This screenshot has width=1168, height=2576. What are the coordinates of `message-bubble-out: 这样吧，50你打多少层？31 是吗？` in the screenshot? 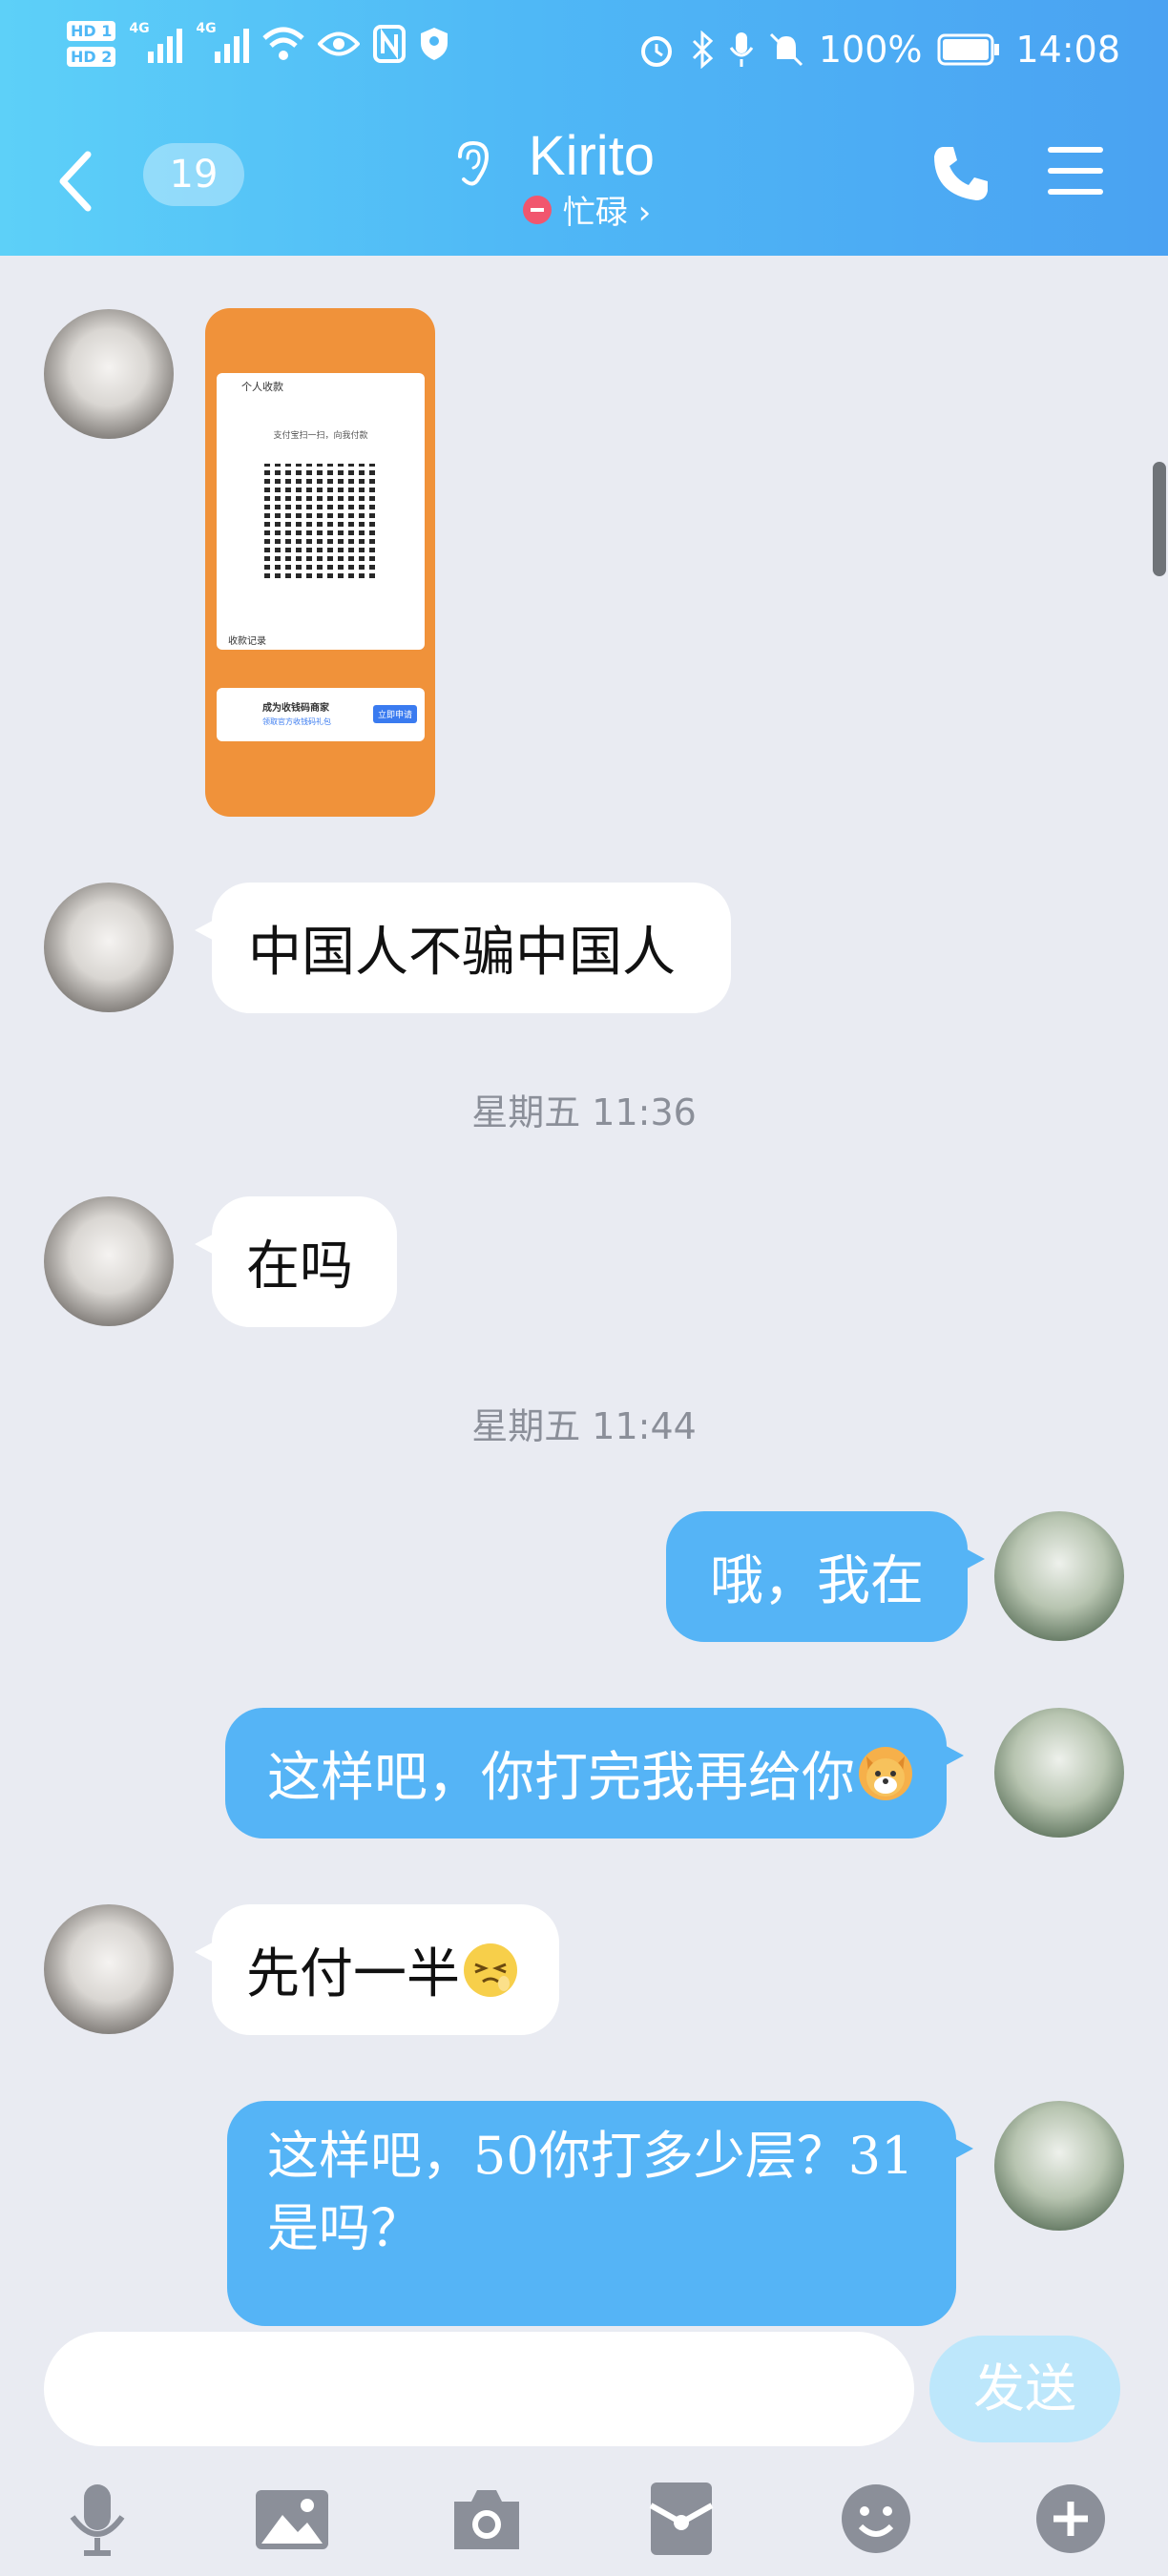 It's located at (600, 2213).